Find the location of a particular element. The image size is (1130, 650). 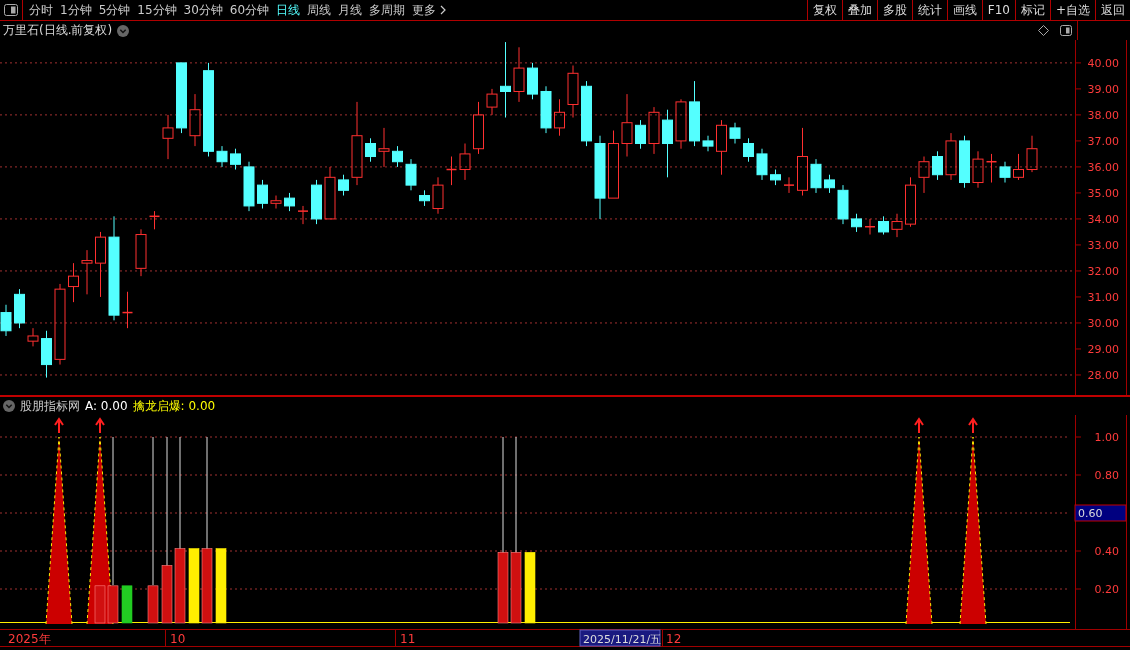

period-tab: 1分钟 is located at coordinates (76, 10).